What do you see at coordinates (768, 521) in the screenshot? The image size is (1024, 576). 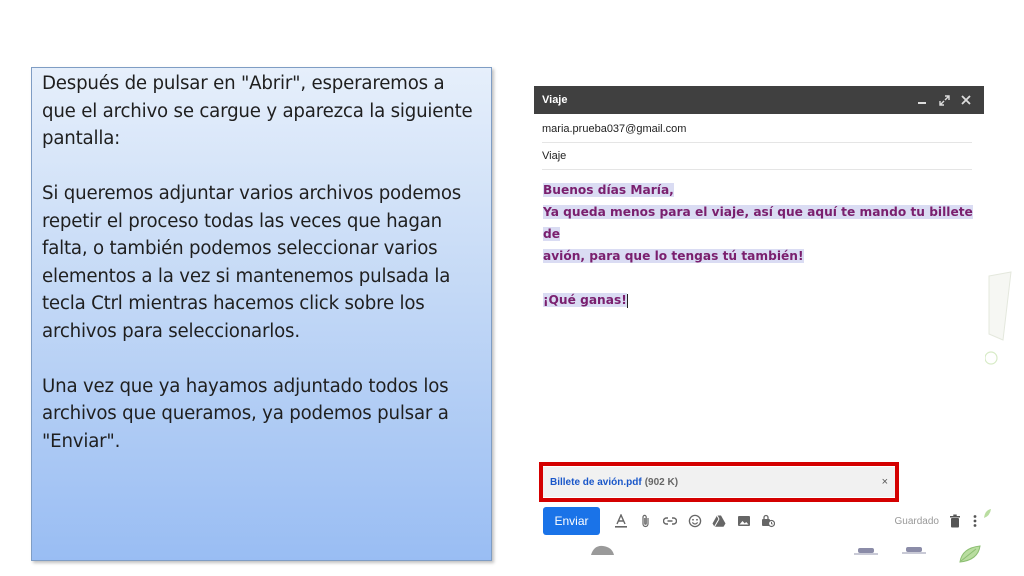 I see `confidential-icon` at bounding box center [768, 521].